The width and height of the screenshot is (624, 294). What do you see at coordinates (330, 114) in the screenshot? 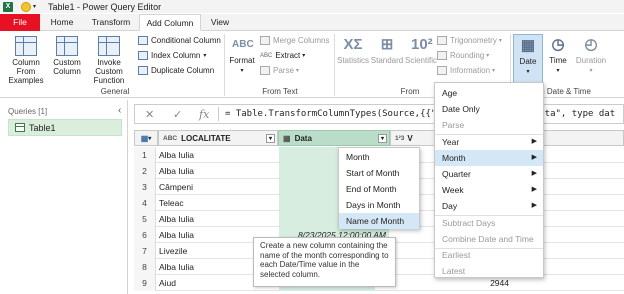
I see `formula-text: = Table.TransformColumnTypes(Source,{{"` at bounding box center [330, 114].